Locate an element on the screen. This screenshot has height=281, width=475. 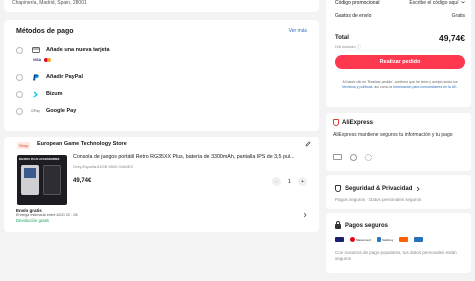
paypal-icon is located at coordinates (35, 77).